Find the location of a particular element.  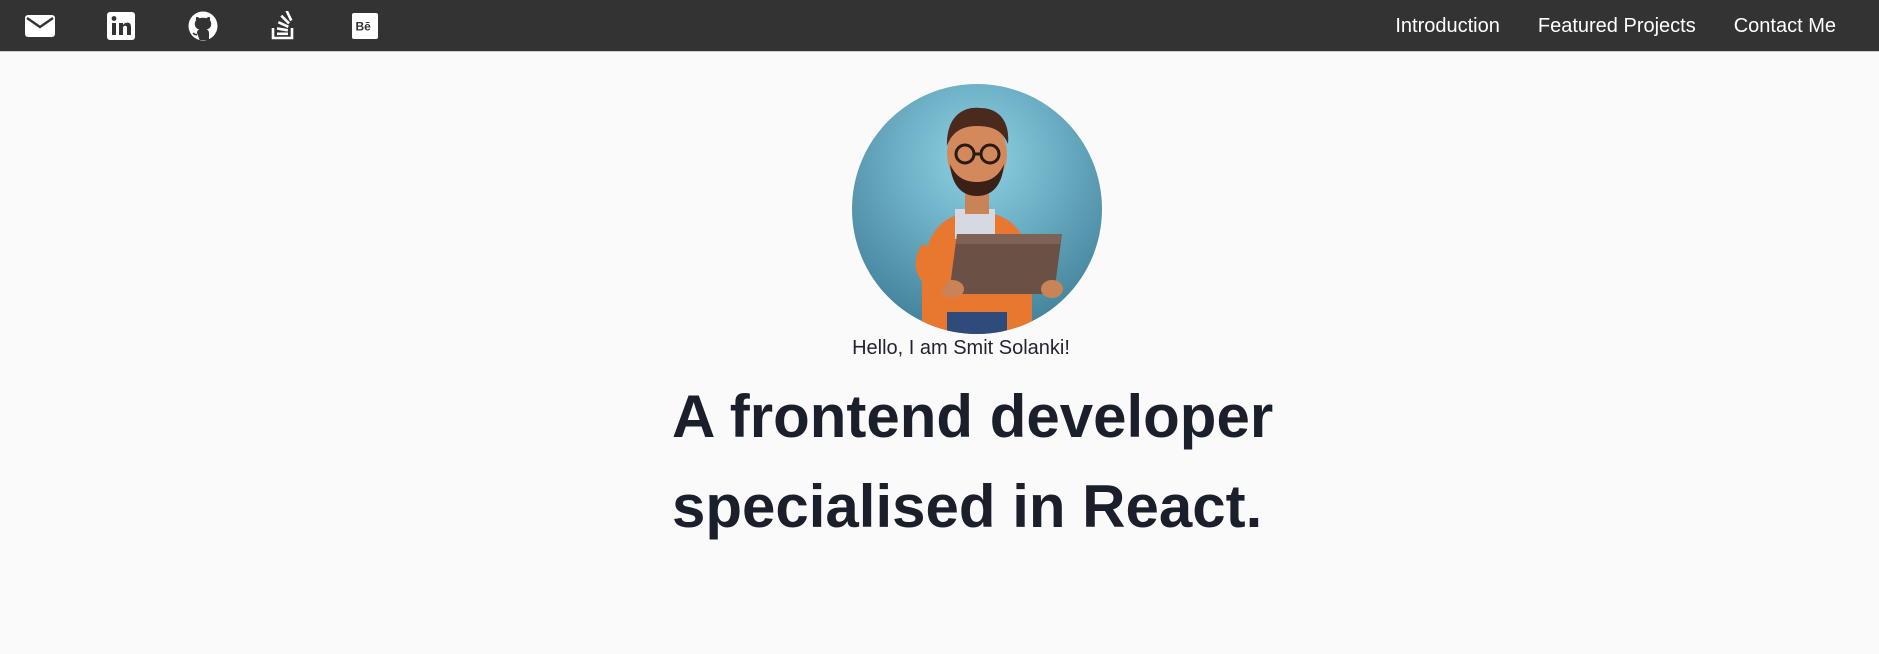

linkedin-icon is located at coordinates (121, 26).